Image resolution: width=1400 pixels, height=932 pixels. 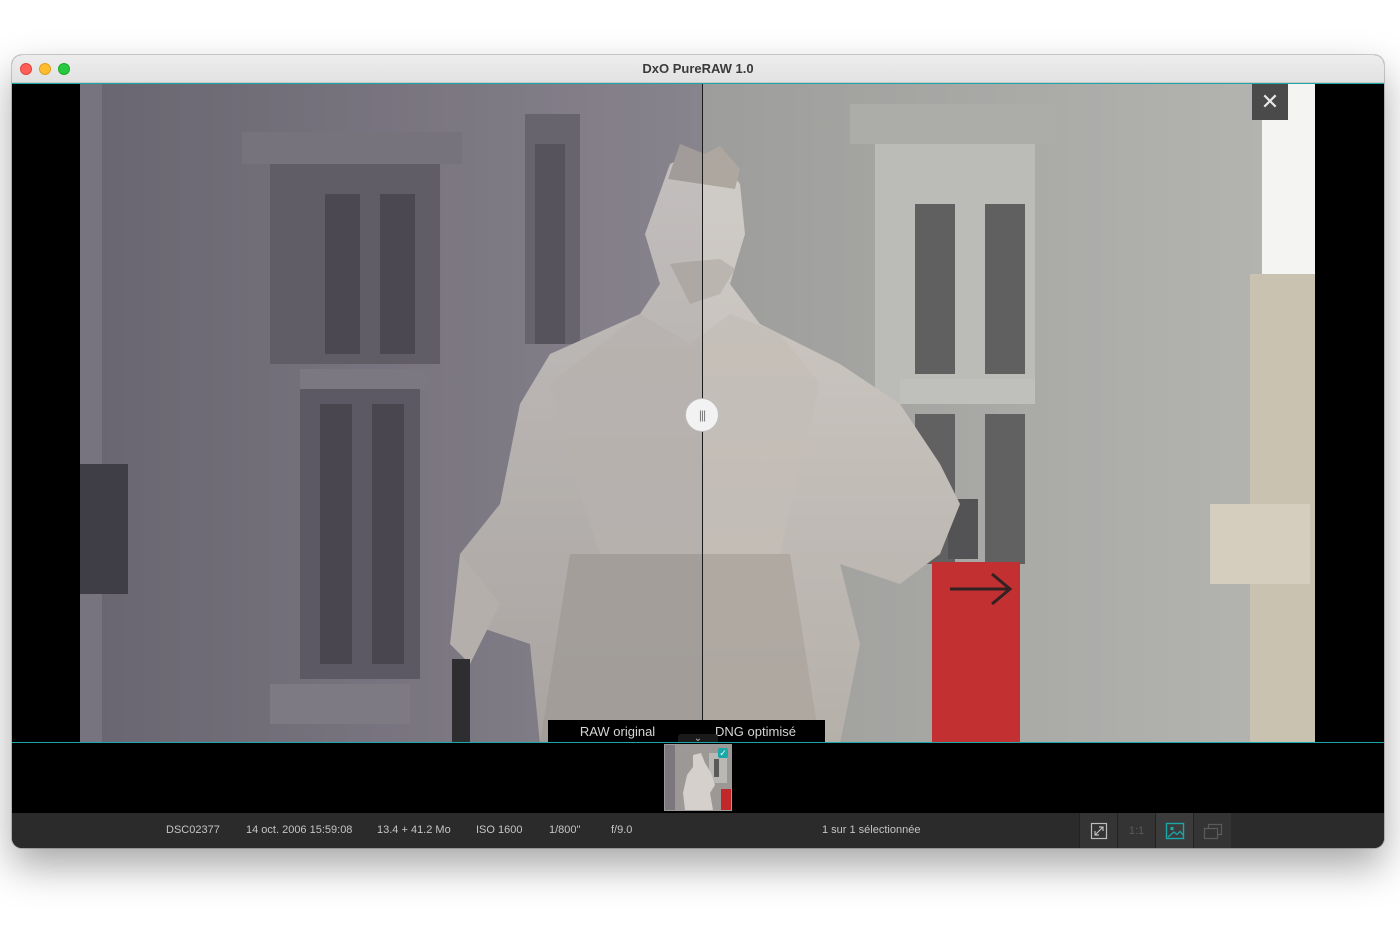 What do you see at coordinates (499, 830) in the screenshot?
I see `iso-value: ISO 1600` at bounding box center [499, 830].